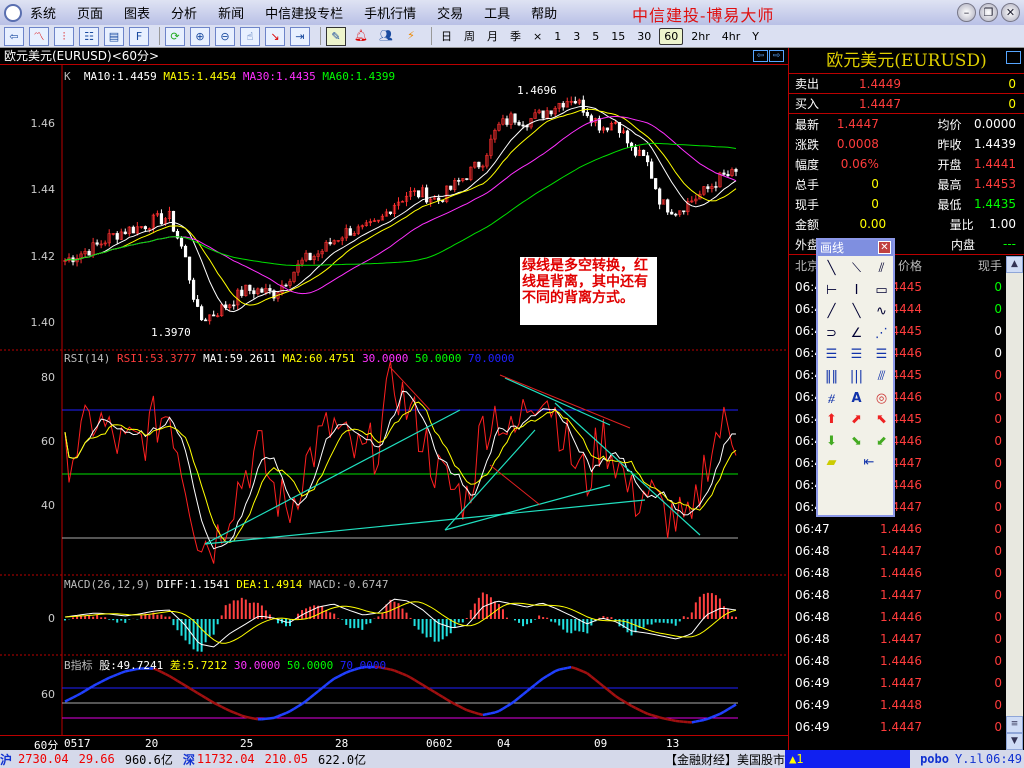 This screenshot has width=1024, height=768. I want to click on app-logo-icon, so click(13, 12).